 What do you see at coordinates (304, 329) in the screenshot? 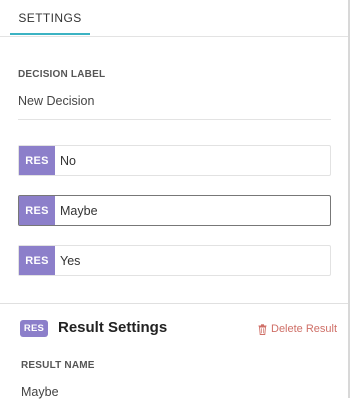
I see `delete-result-label: Delete Result` at bounding box center [304, 329].